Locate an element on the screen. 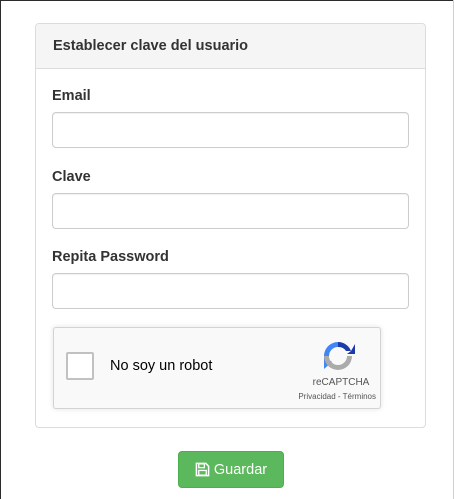 The height and width of the screenshot is (499, 454). save-button: Guardar is located at coordinates (231, 469).